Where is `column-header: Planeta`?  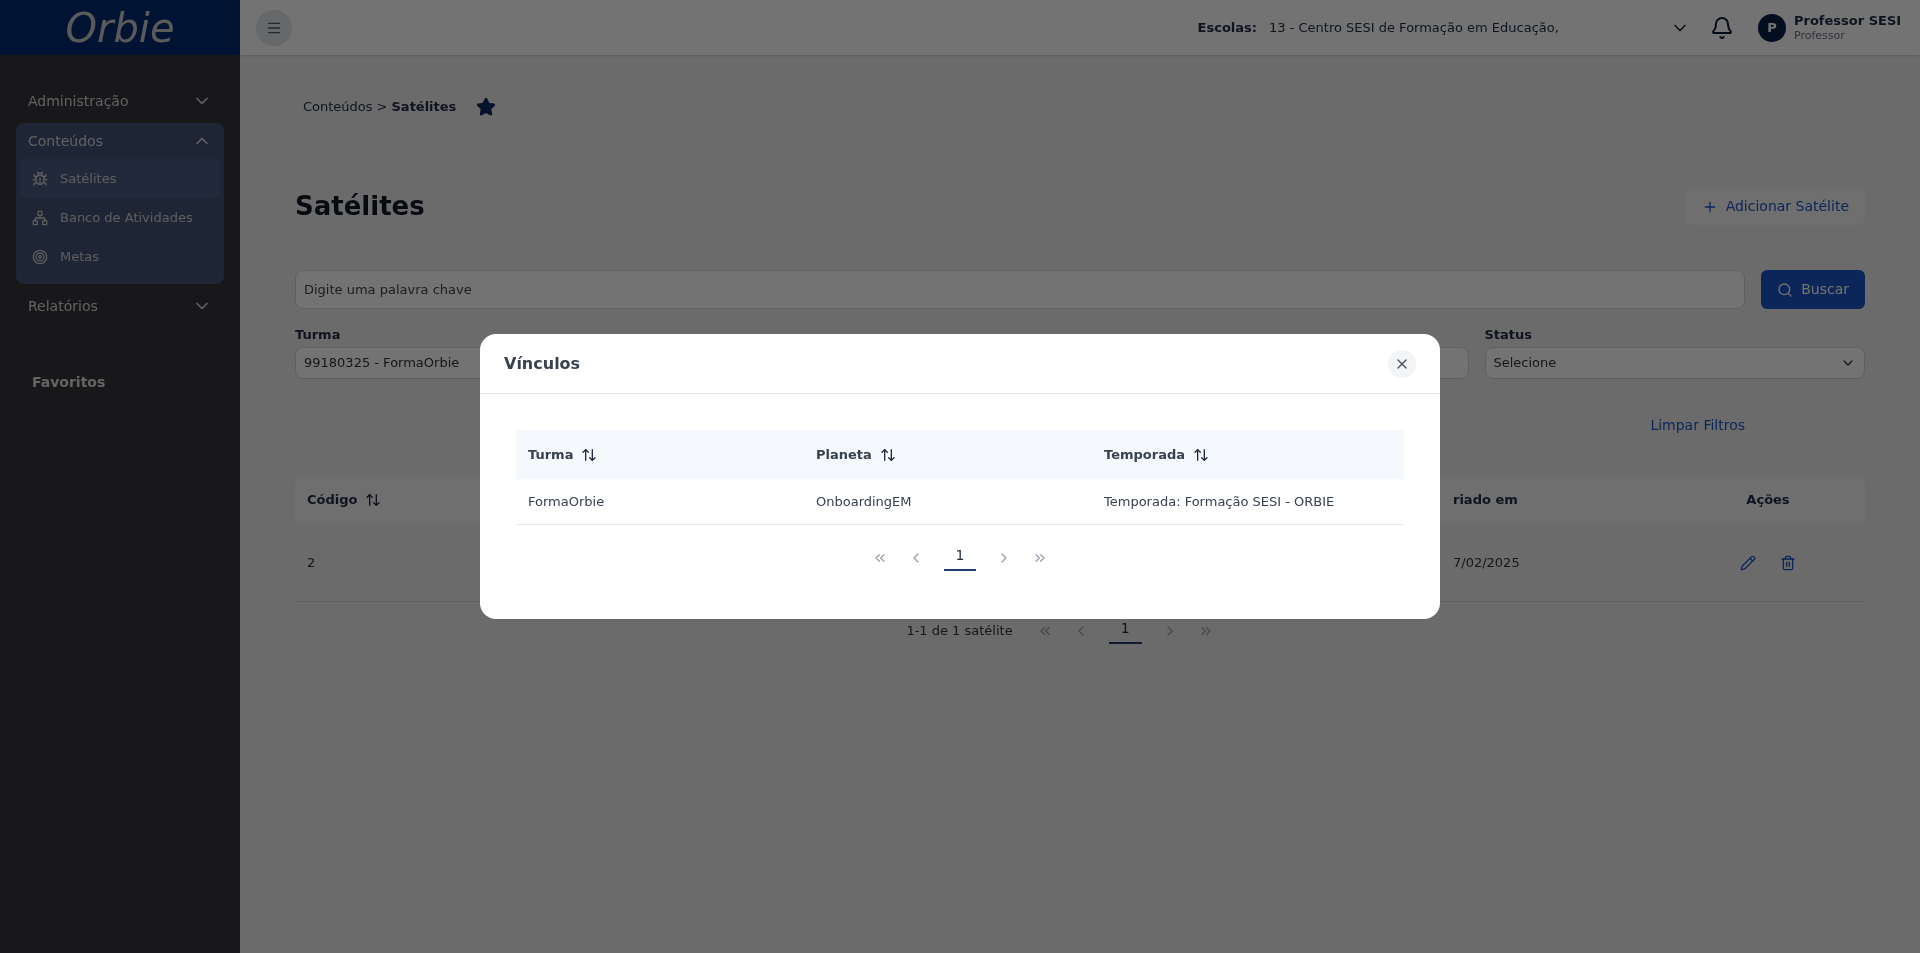 column-header: Planeta is located at coordinates (960, 454).